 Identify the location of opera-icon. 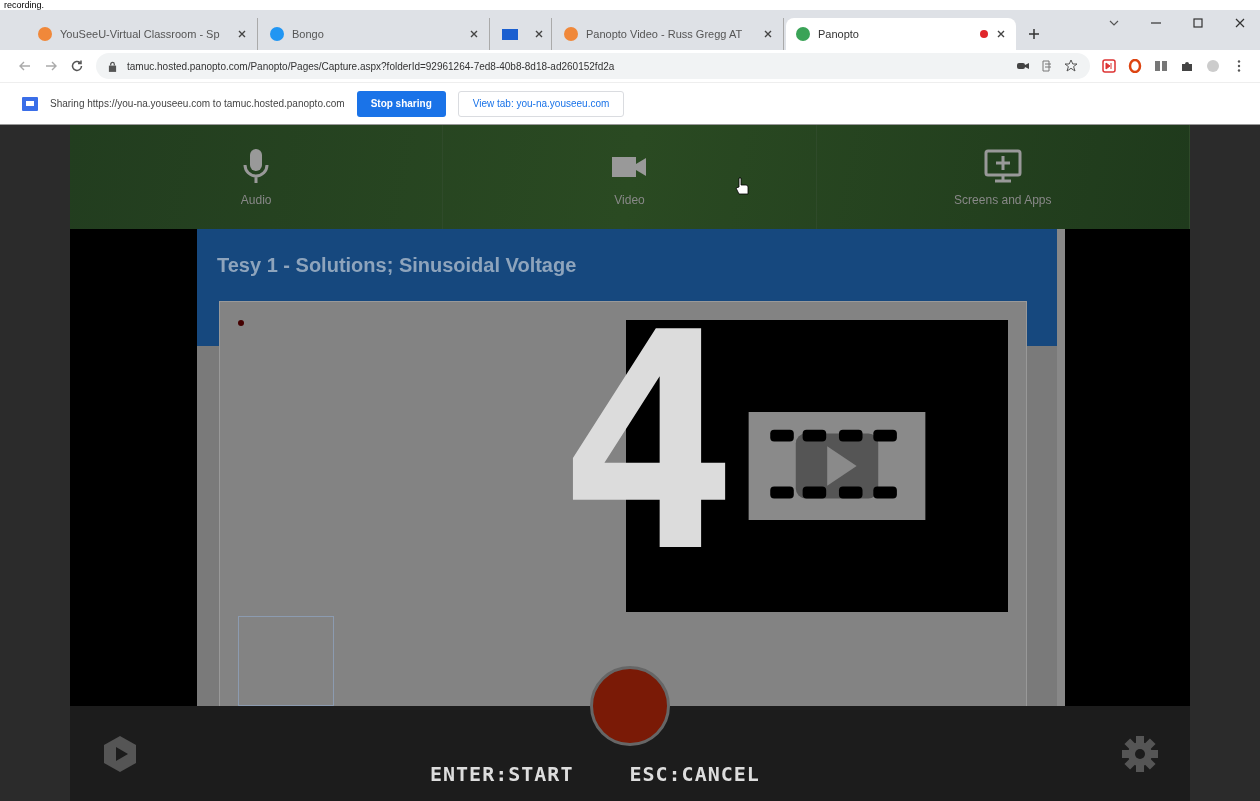
(1135, 66).